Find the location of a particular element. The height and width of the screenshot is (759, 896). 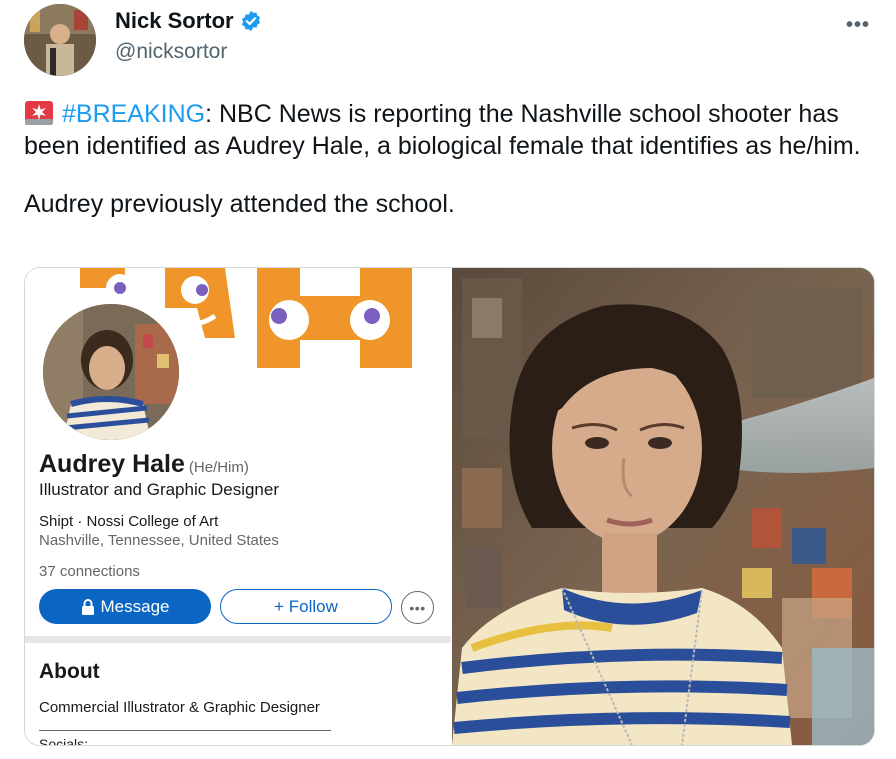

profile-more-button: ••• is located at coordinates (417, 607).